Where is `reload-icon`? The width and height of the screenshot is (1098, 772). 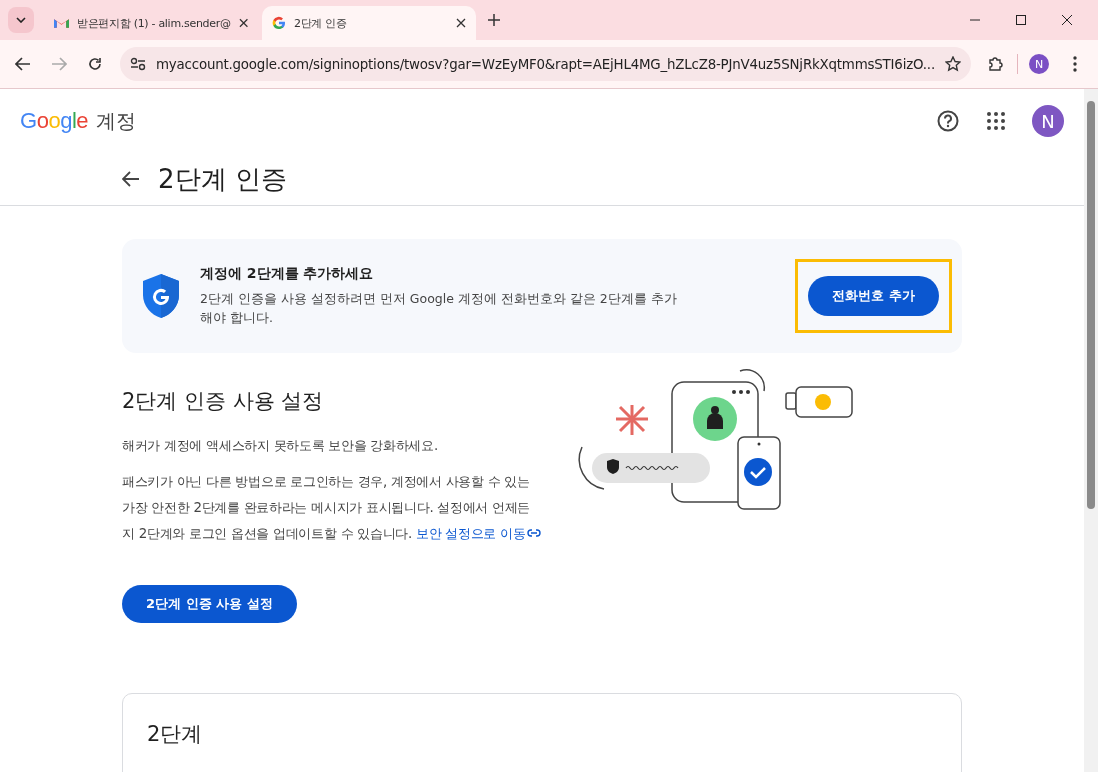 reload-icon is located at coordinates (95, 64).